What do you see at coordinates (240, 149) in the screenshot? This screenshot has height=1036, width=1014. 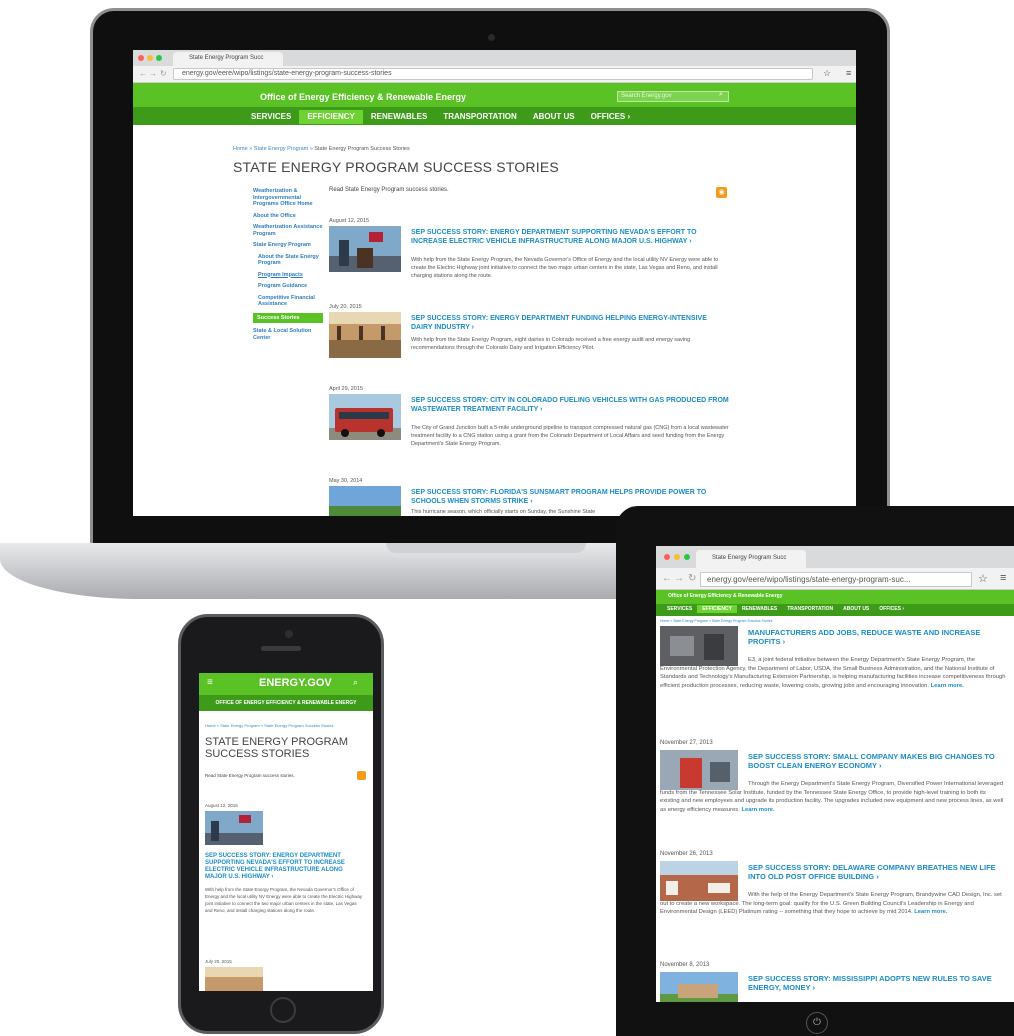 I see `breadcrumb-home: Home` at bounding box center [240, 149].